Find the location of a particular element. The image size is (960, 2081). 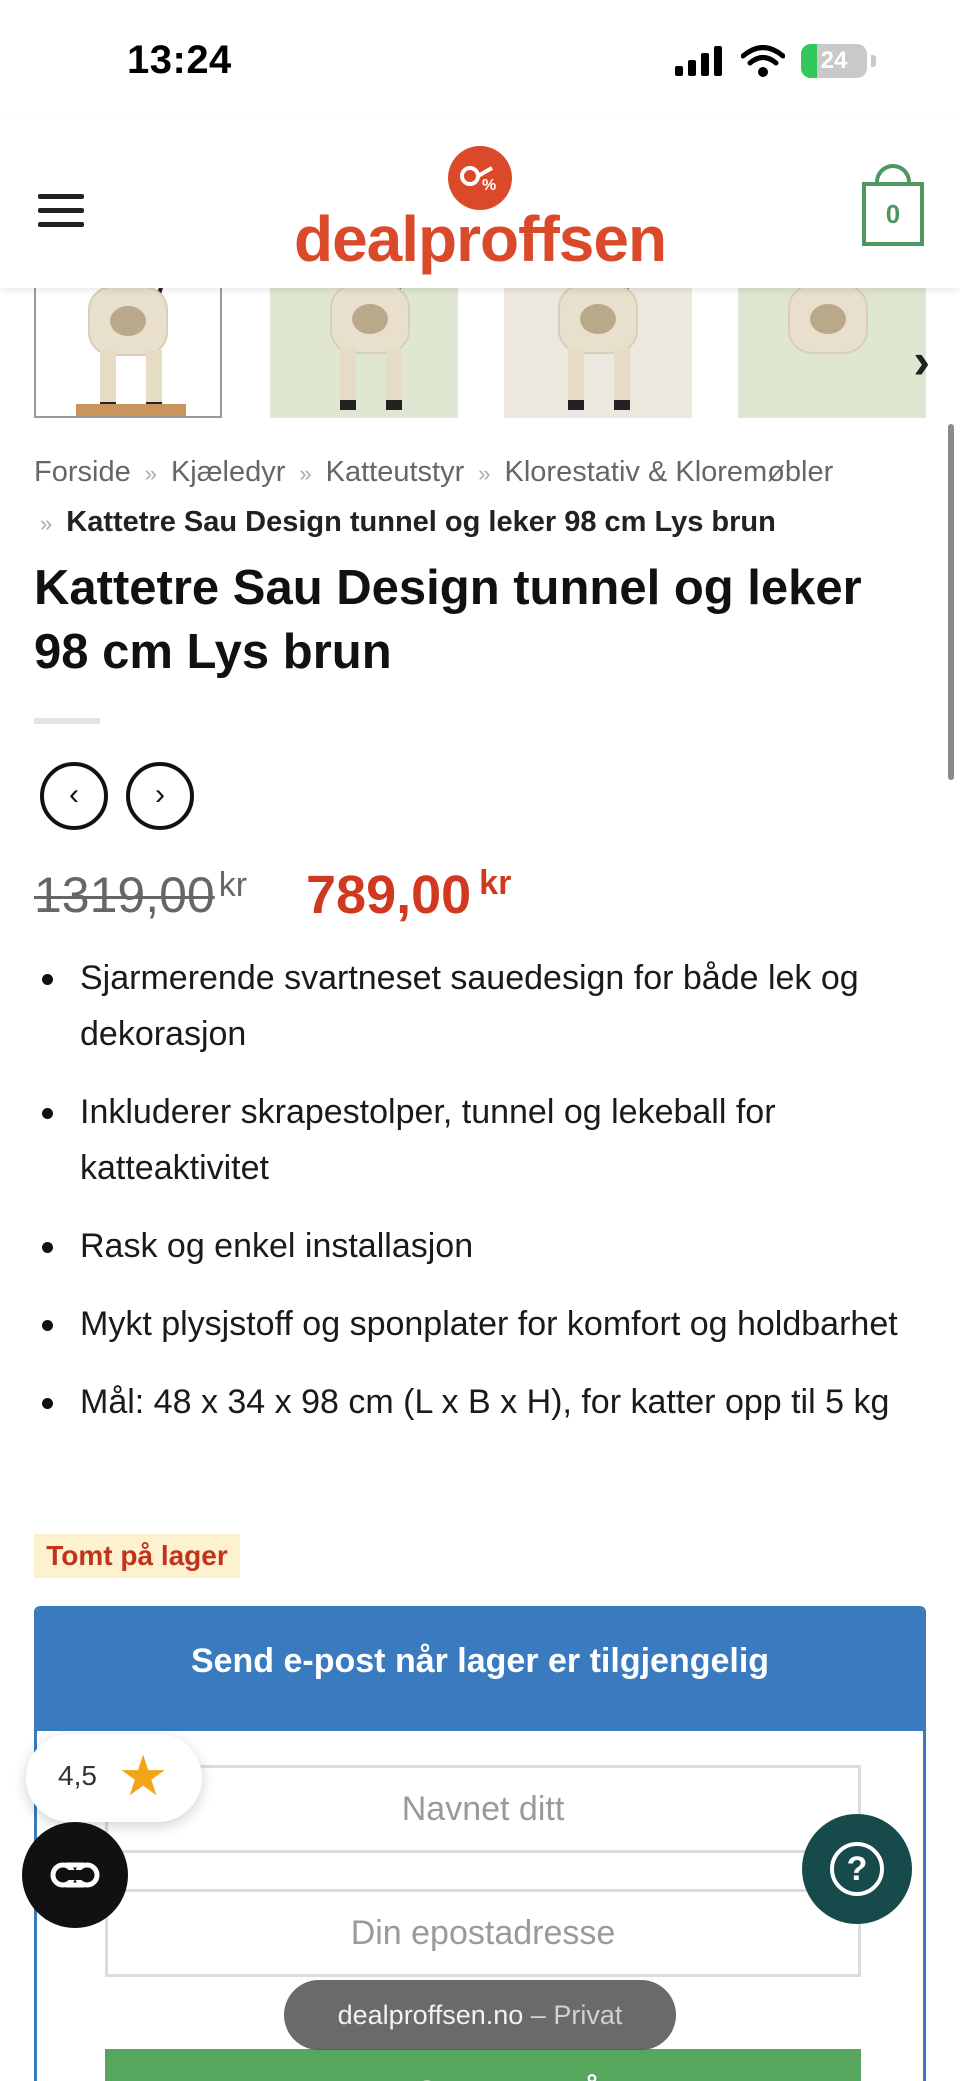

title-divider is located at coordinates (67, 721).